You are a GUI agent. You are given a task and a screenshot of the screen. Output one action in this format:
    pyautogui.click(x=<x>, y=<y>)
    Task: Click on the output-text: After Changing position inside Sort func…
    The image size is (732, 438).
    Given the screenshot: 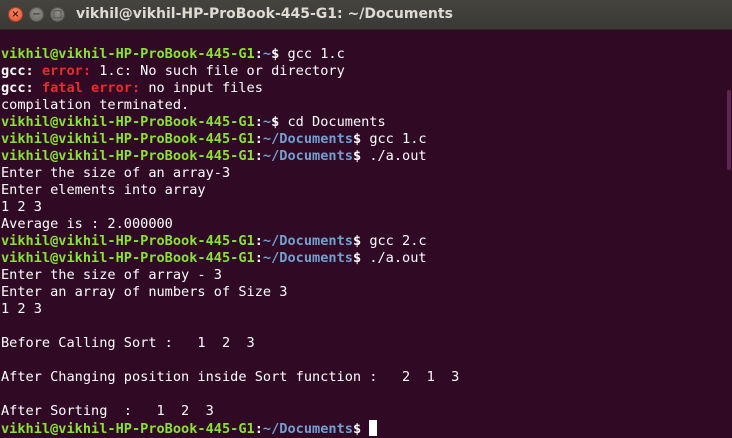 What is the action you would take?
    pyautogui.click(x=230, y=377)
    